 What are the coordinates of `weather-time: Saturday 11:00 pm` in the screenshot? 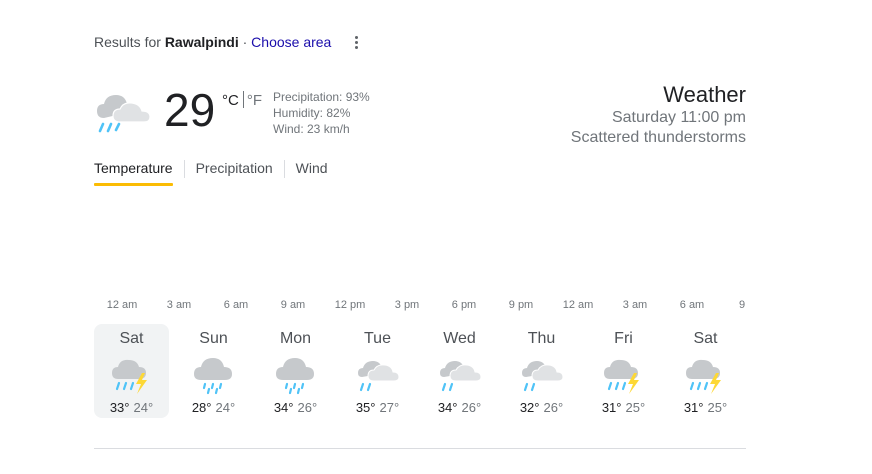 It's located at (678, 117).